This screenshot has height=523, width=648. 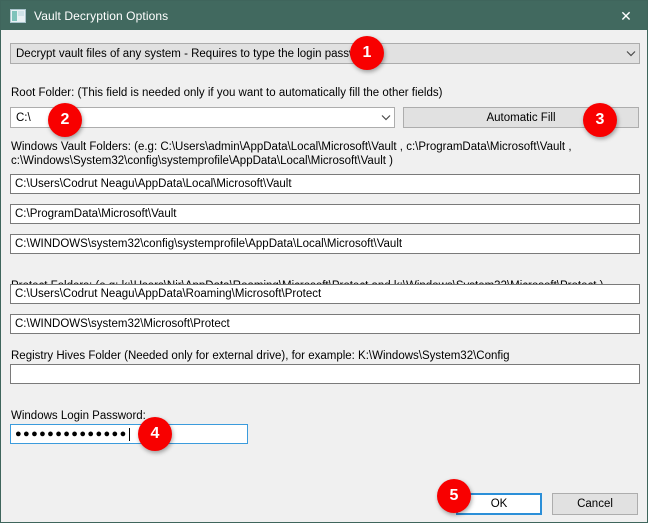 I want to click on cancel-button: Cancel, so click(x=595, y=504).